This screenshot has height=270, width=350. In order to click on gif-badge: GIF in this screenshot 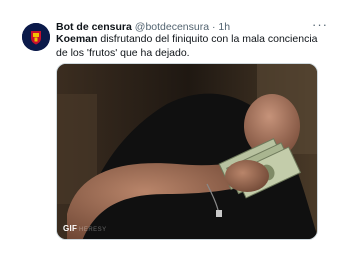, I will do `click(70, 228)`.